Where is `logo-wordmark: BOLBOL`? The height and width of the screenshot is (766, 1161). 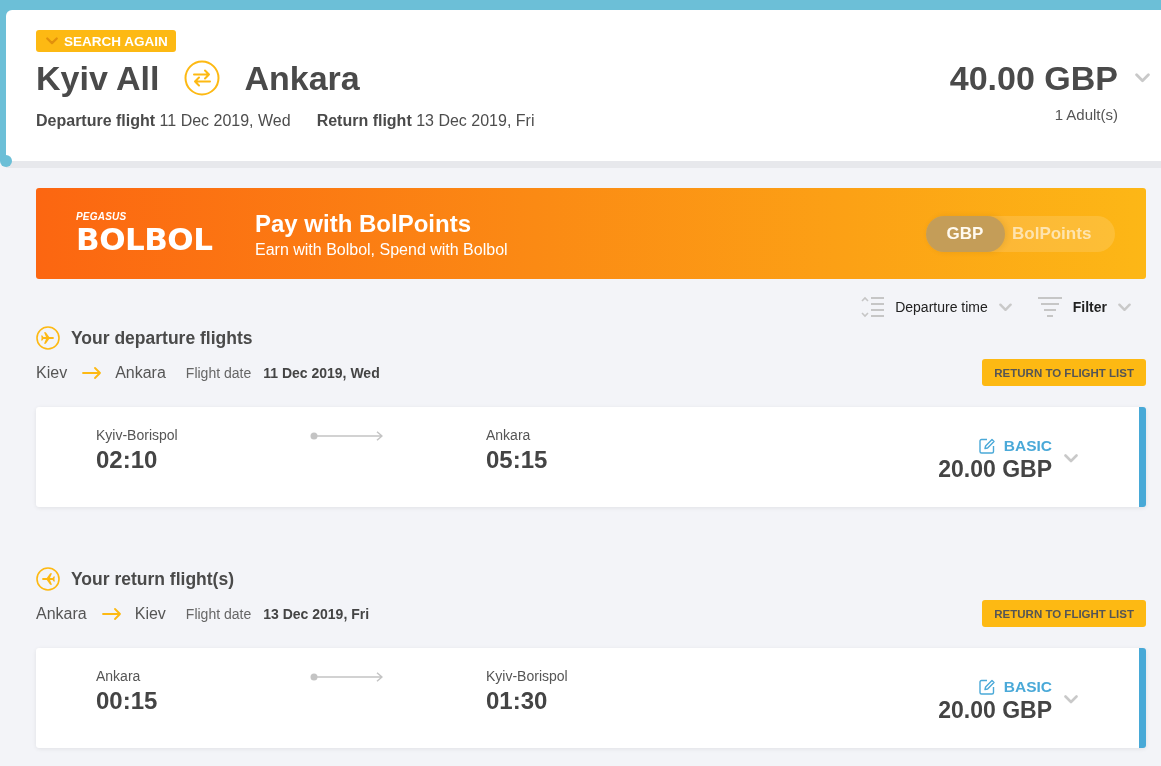
logo-wordmark: BOLBOL is located at coordinates (144, 239).